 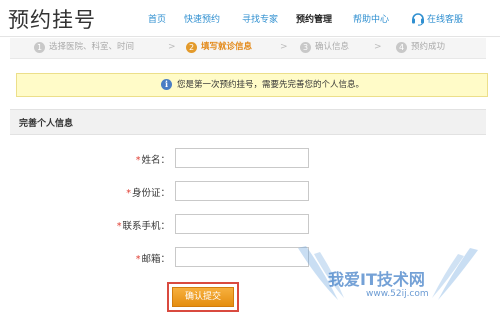 I want to click on info-icon: i, so click(x=166, y=84).